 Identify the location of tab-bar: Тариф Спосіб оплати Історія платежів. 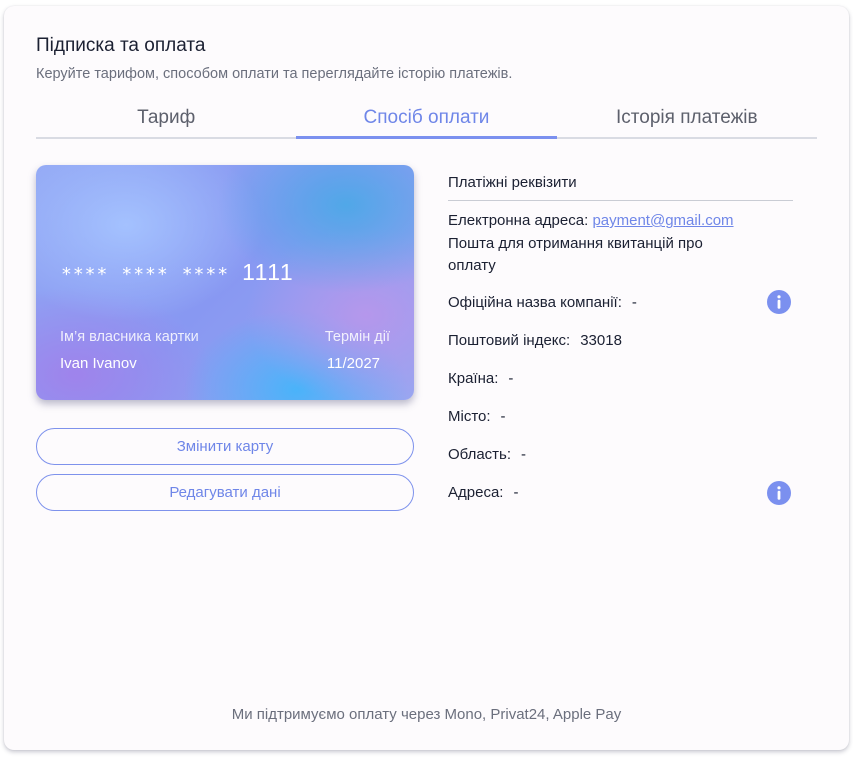
(426, 121).